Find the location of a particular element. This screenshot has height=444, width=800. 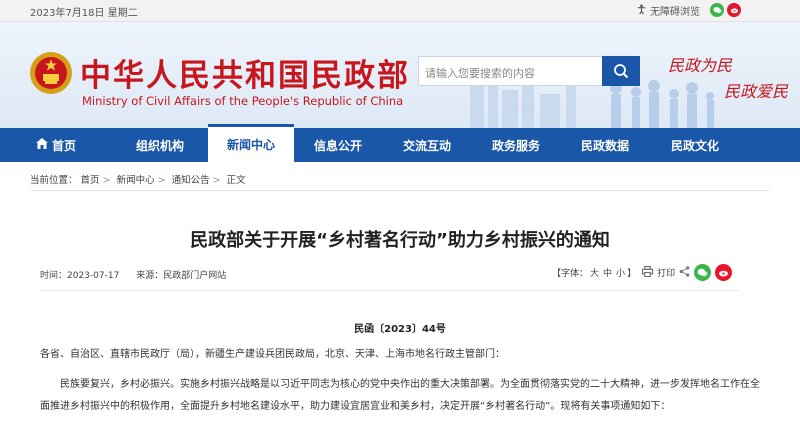

slogan-line-1: 民政为民 is located at coordinates (700, 65).